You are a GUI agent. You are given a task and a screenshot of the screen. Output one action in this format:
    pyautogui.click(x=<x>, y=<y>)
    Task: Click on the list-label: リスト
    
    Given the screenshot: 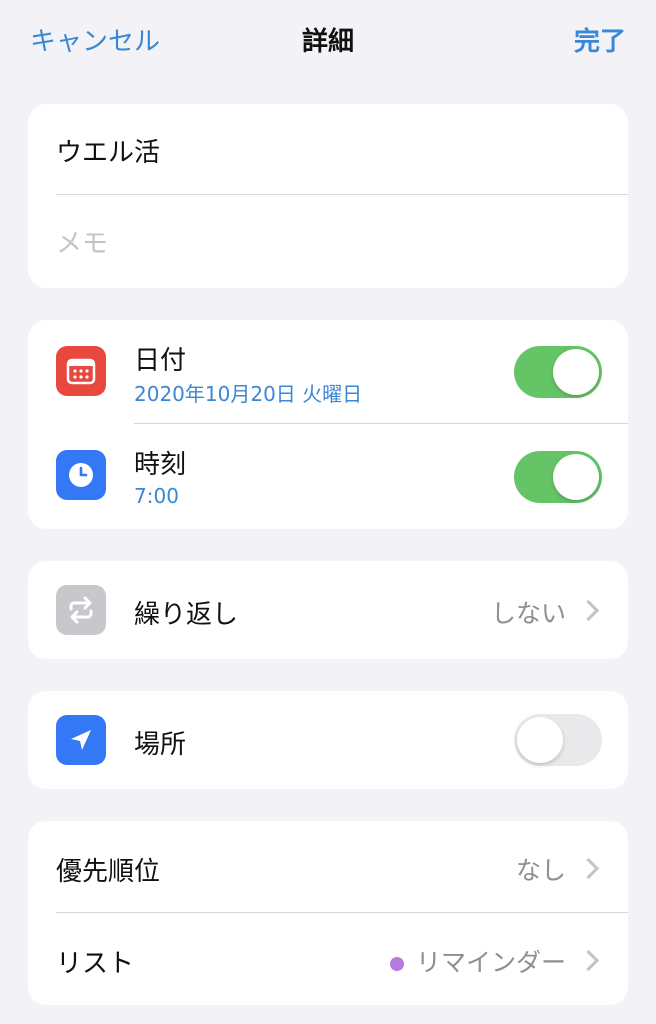 What is the action you would take?
    pyautogui.click(x=95, y=964)
    